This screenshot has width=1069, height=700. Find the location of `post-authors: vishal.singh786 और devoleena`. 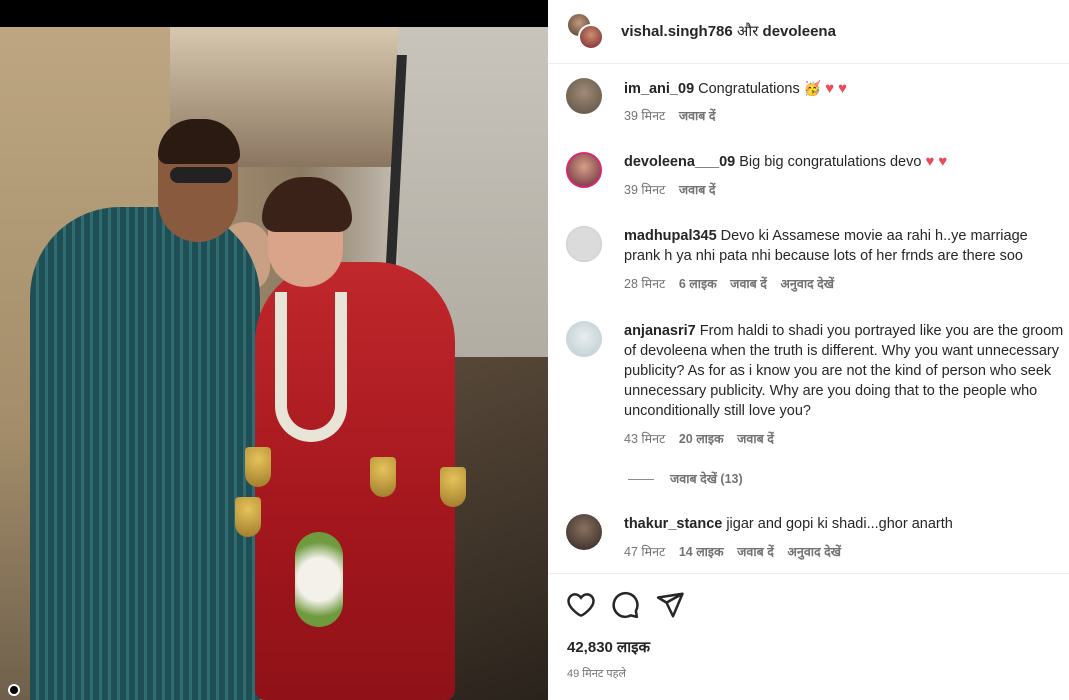

post-authors: vishal.singh786 और devoleena is located at coordinates (728, 31).